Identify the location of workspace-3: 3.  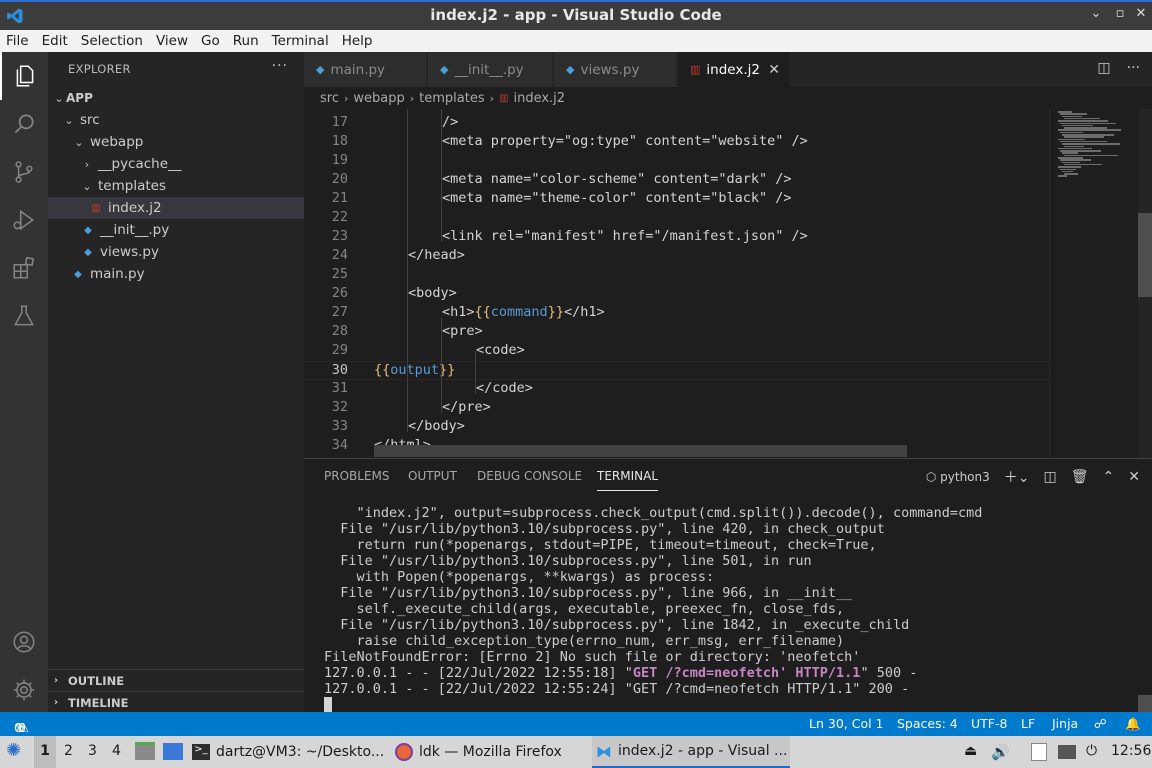
(92, 751).